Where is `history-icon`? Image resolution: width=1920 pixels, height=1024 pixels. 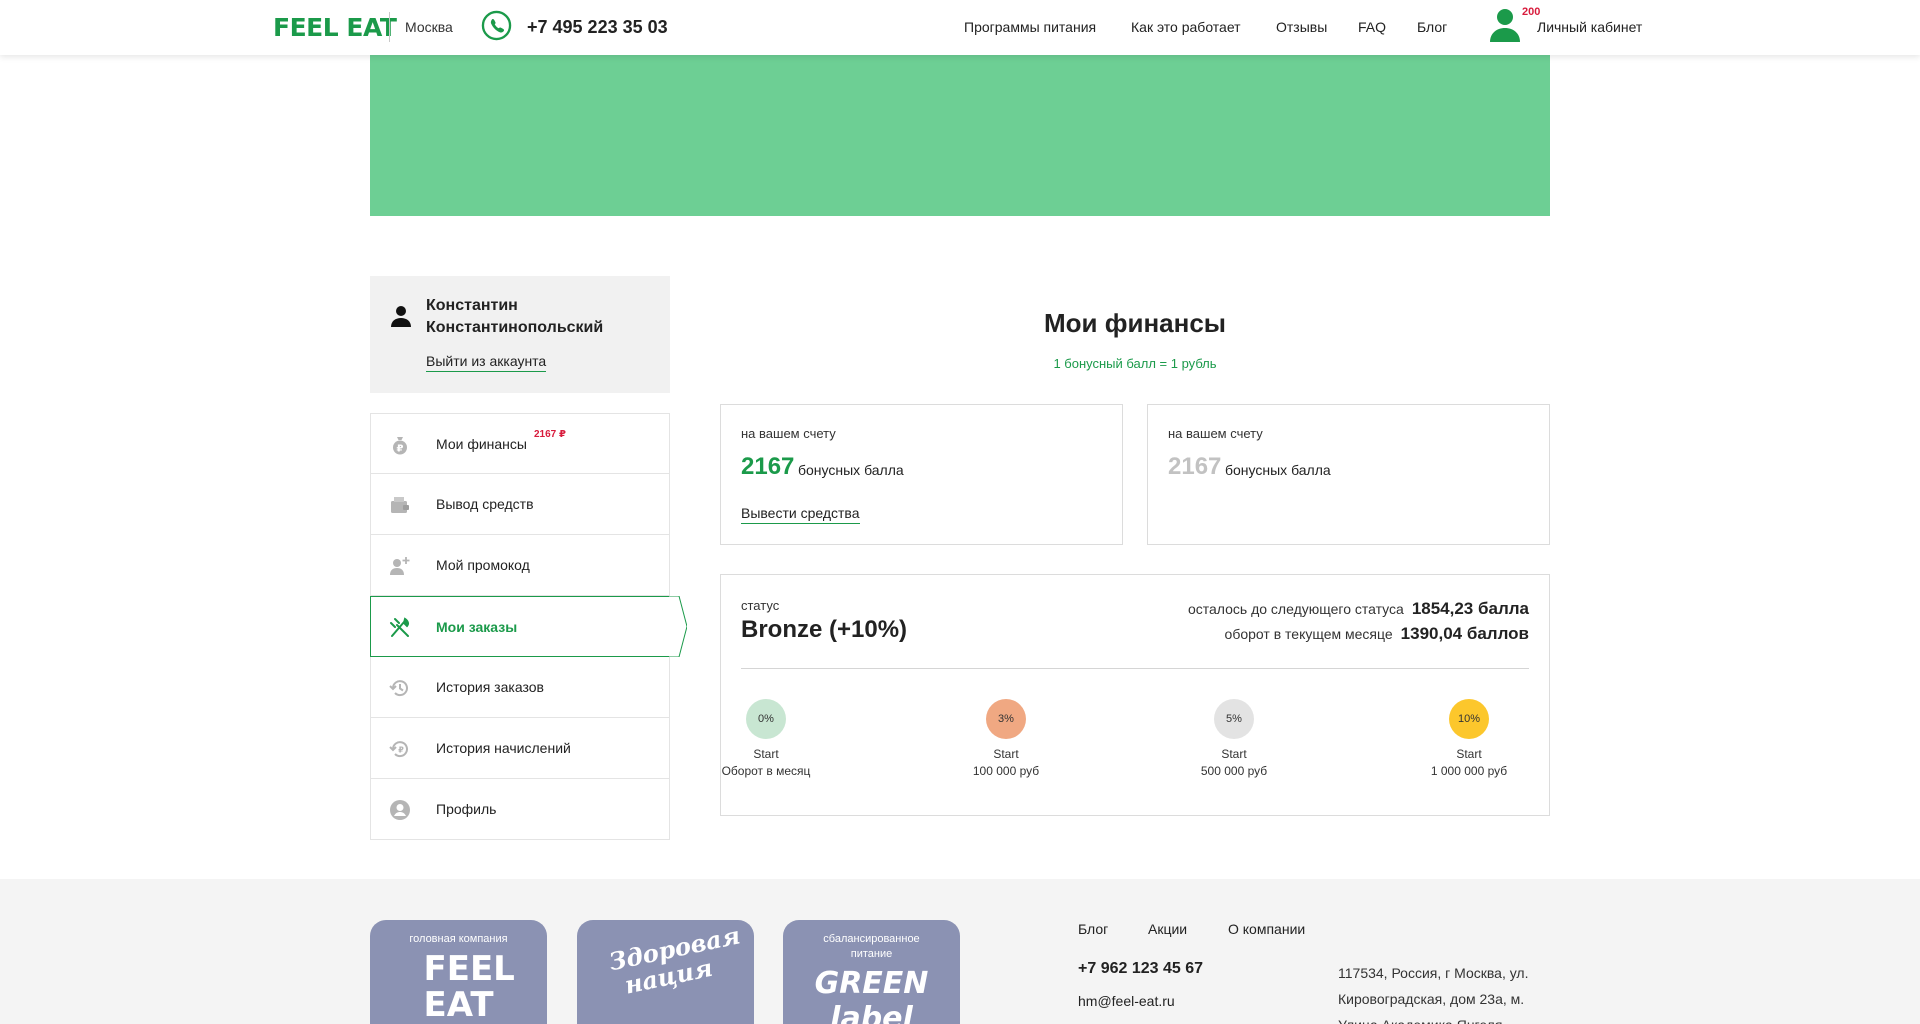
history-icon is located at coordinates (398, 688).